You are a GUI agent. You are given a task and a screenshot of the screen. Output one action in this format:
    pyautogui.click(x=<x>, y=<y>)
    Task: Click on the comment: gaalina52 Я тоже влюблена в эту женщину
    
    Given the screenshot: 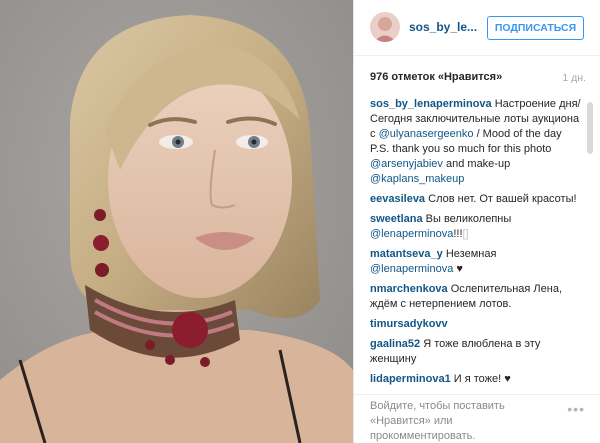 What is the action you would take?
    pyautogui.click(x=476, y=352)
    